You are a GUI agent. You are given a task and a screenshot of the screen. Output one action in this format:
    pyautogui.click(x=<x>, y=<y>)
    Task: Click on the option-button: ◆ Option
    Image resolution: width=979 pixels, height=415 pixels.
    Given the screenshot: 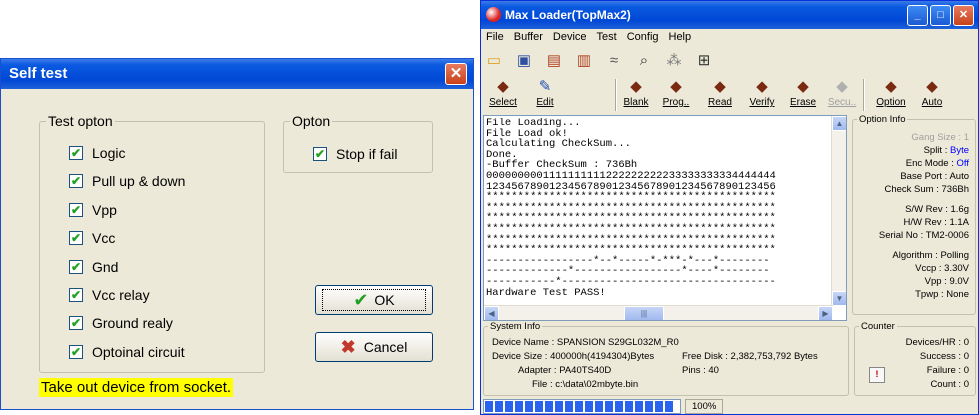 What is the action you would take?
    pyautogui.click(x=891, y=95)
    